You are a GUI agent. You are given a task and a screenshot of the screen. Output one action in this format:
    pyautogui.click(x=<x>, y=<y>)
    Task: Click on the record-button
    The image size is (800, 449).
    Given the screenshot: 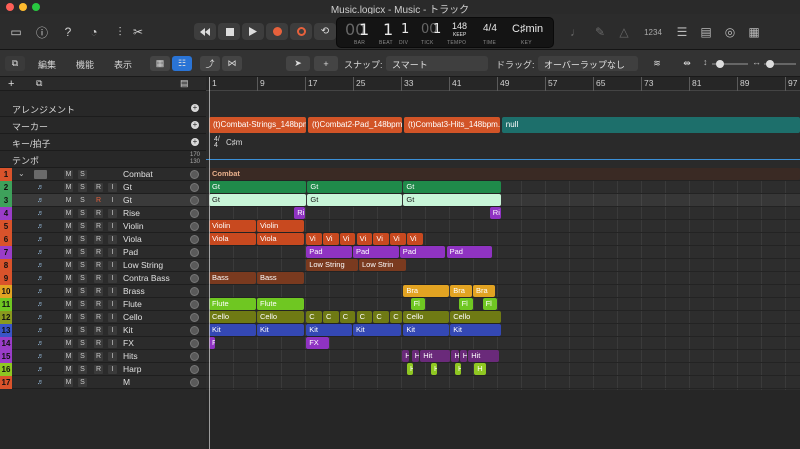 What is the action you would take?
    pyautogui.click(x=277, y=31)
    